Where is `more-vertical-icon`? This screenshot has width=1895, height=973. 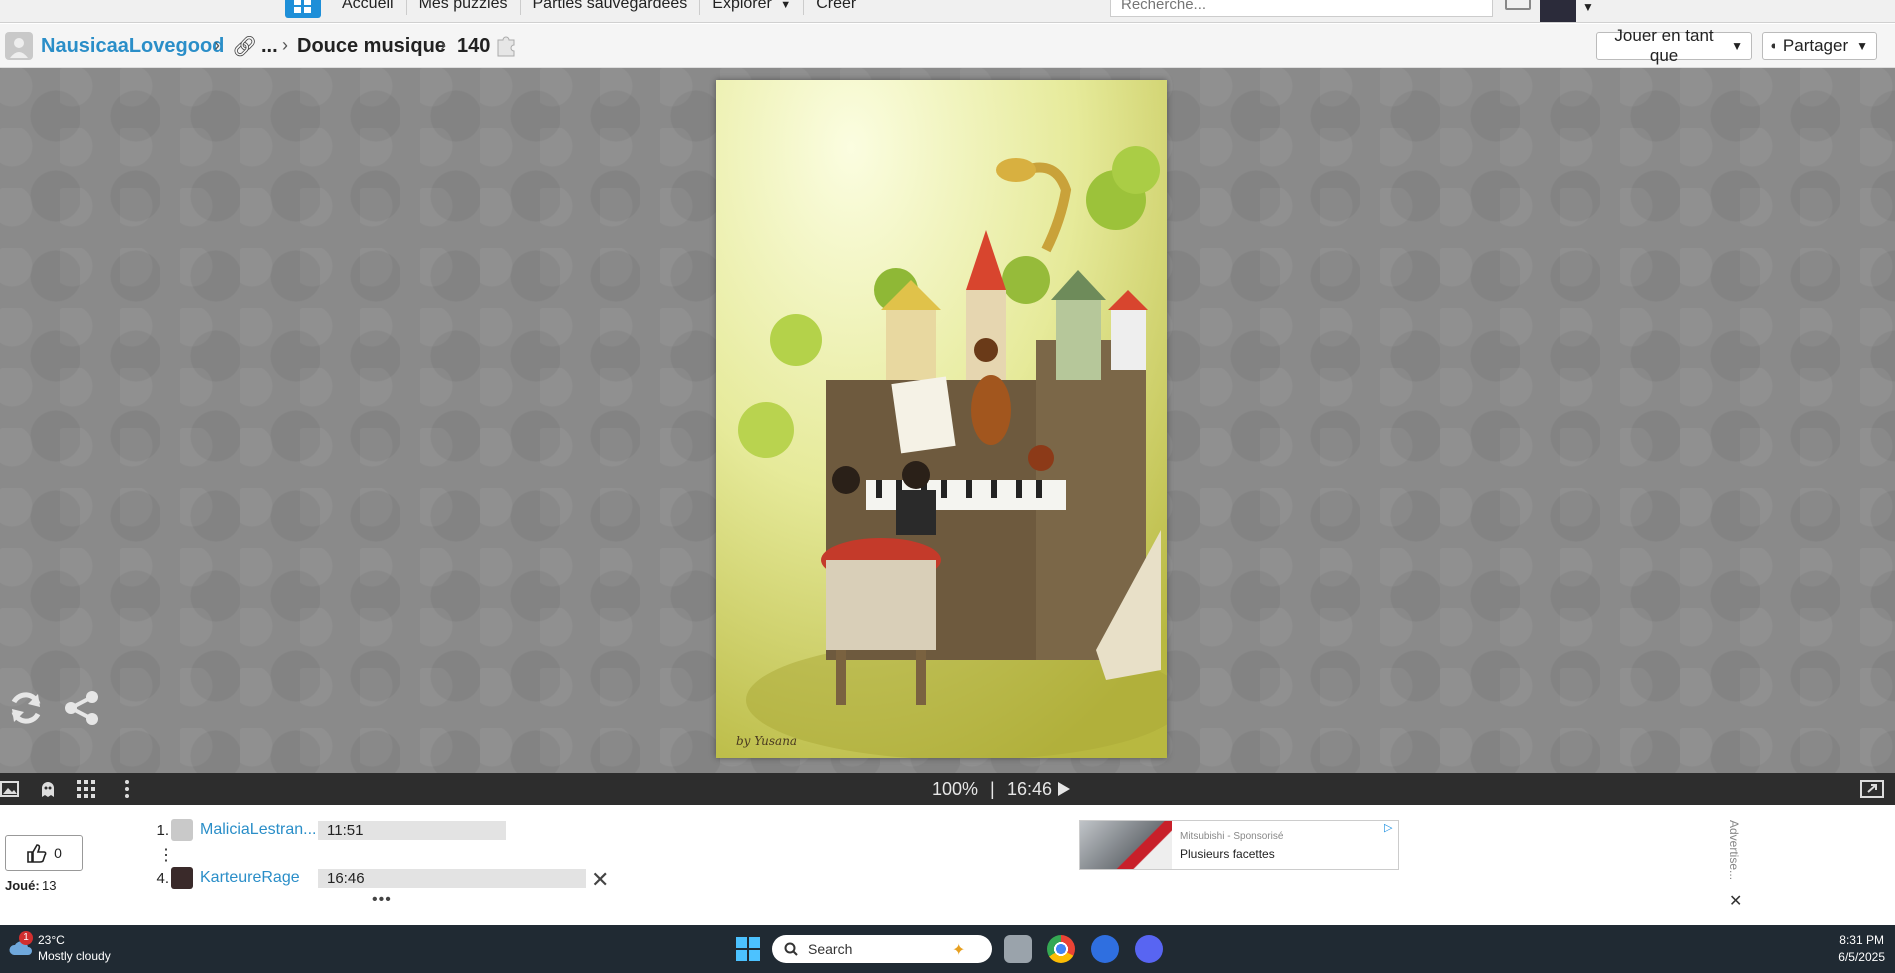
more-vertical-icon is located at coordinates (127, 789).